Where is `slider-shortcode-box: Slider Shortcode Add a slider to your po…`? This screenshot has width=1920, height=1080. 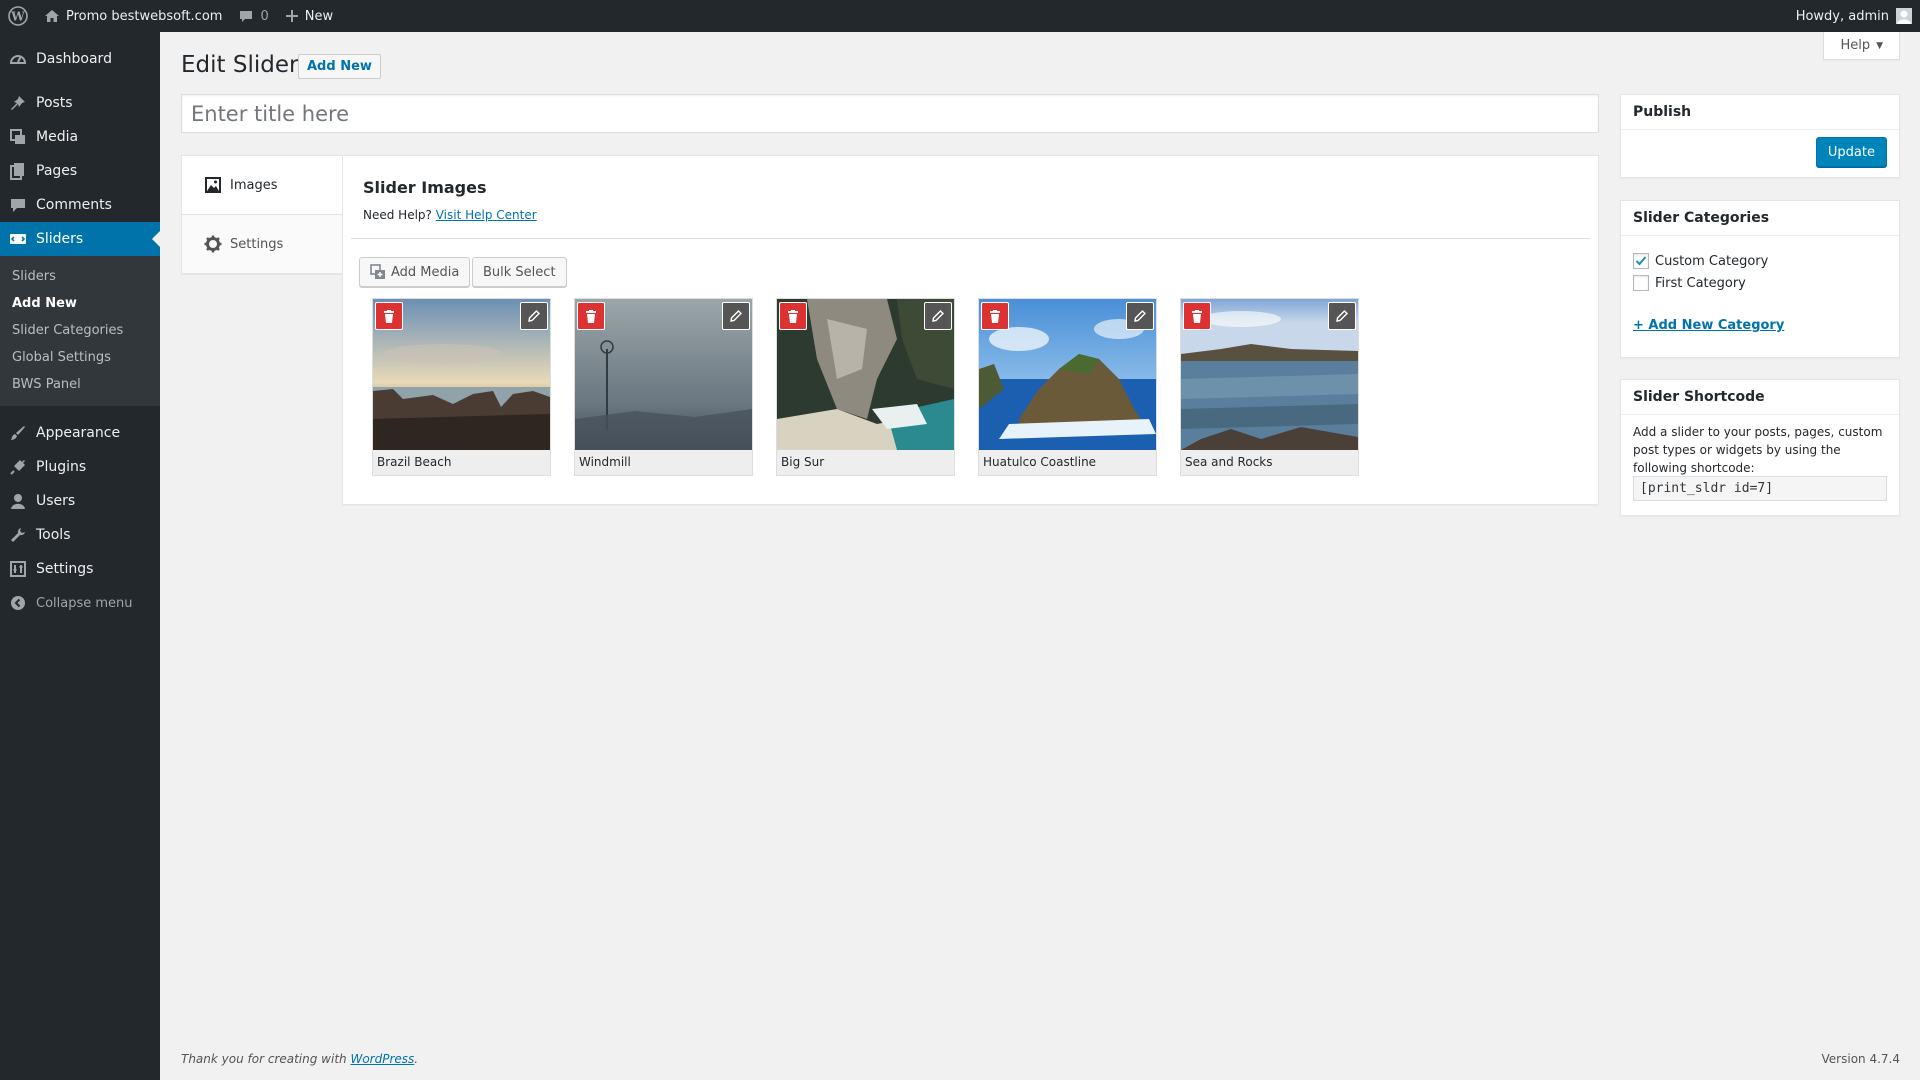 slider-shortcode-box: Slider Shortcode Add a slider to your po… is located at coordinates (1760, 447).